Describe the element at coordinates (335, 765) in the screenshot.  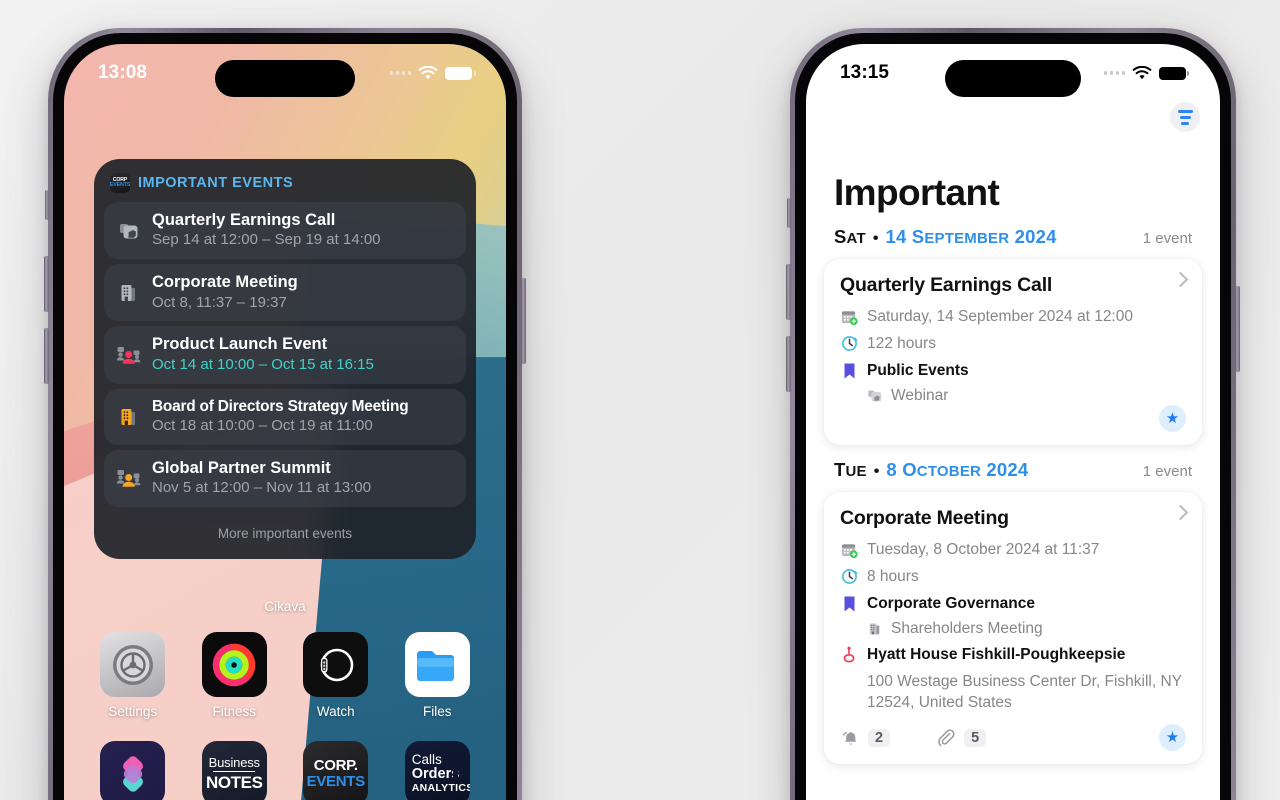
I see `cikava-line1: CORP.` at that location.